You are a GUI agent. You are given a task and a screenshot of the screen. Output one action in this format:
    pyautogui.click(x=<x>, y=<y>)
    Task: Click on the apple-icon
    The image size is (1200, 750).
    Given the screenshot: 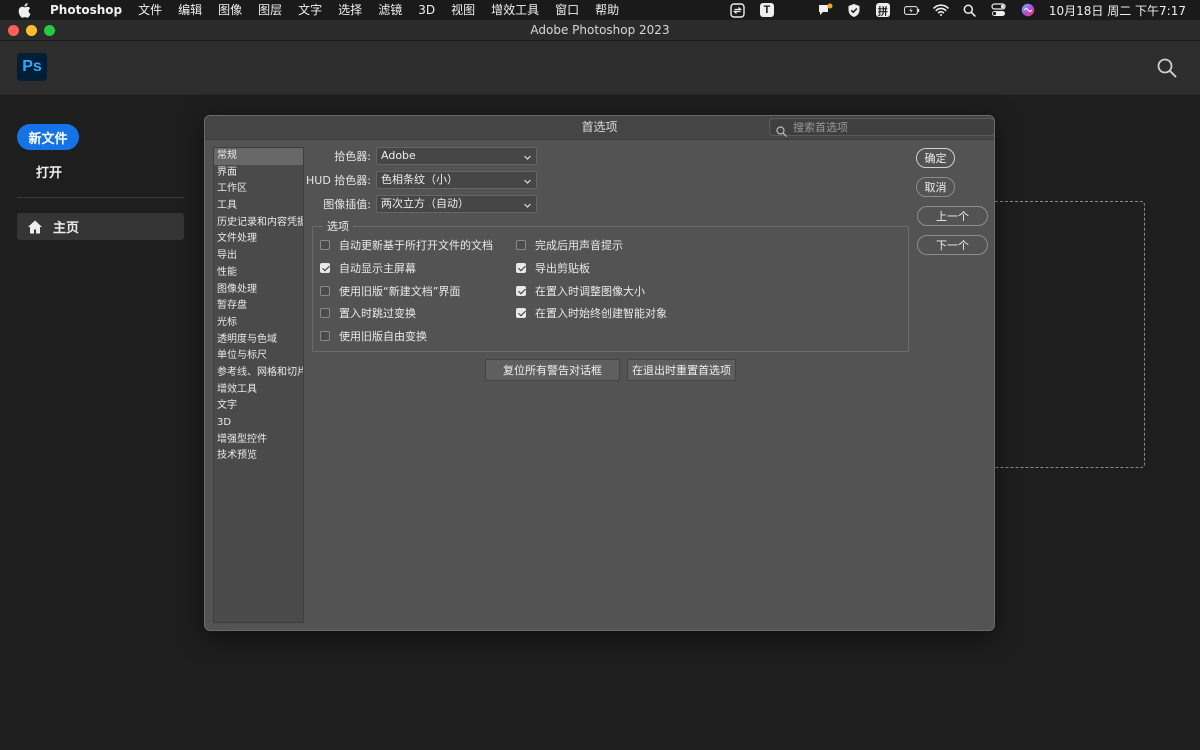 What is the action you would take?
    pyautogui.click(x=26, y=10)
    